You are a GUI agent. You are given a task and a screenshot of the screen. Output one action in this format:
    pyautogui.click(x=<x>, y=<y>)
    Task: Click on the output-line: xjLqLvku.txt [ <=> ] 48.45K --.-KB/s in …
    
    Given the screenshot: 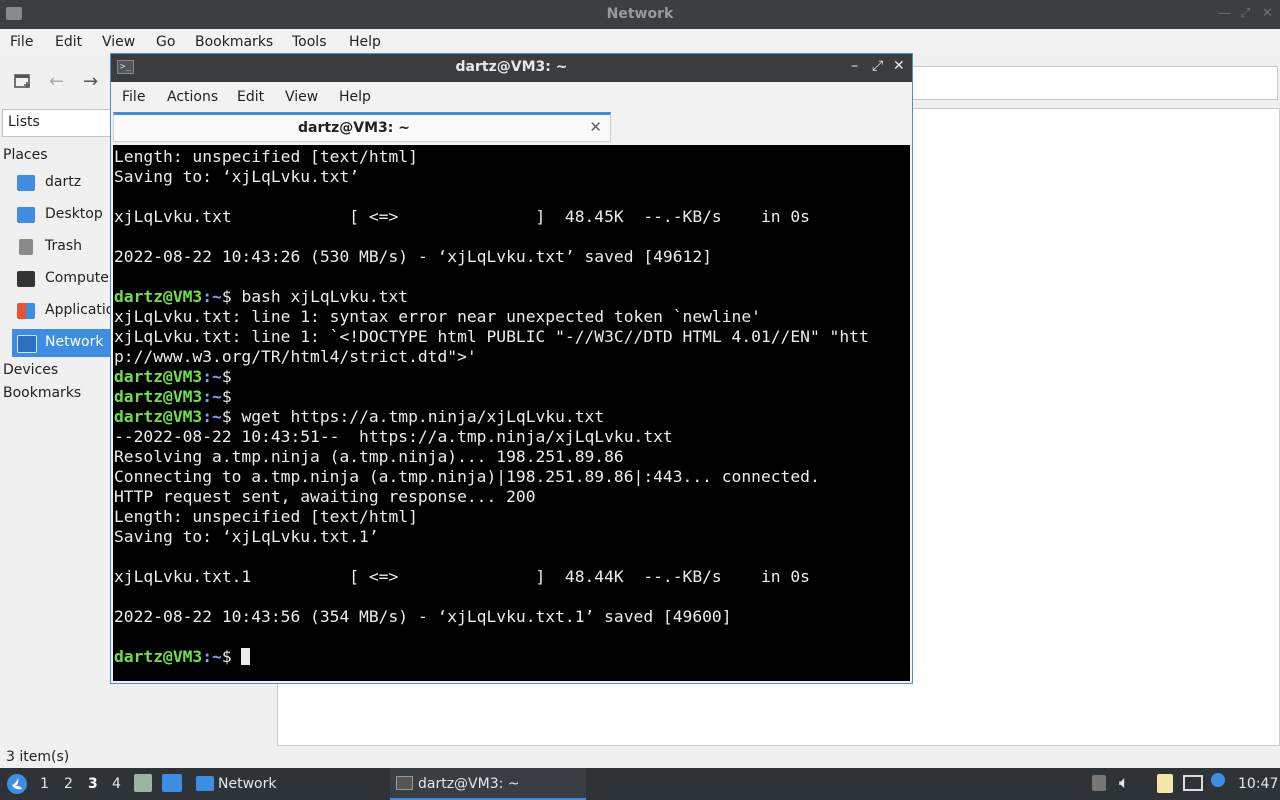 What is the action you would take?
    pyautogui.click(x=462, y=216)
    